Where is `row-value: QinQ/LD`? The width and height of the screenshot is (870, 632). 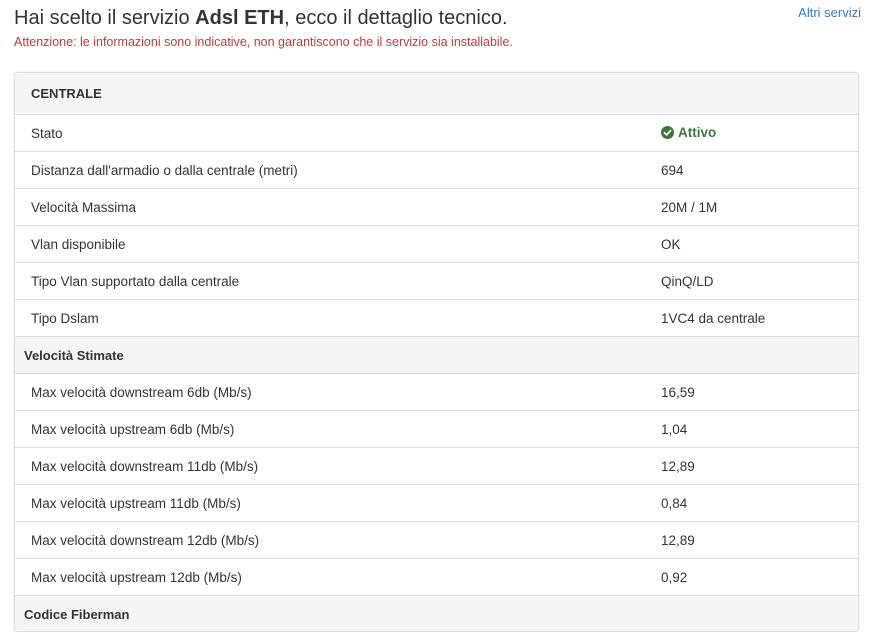
row-value: QinQ/LD is located at coordinates (759, 281).